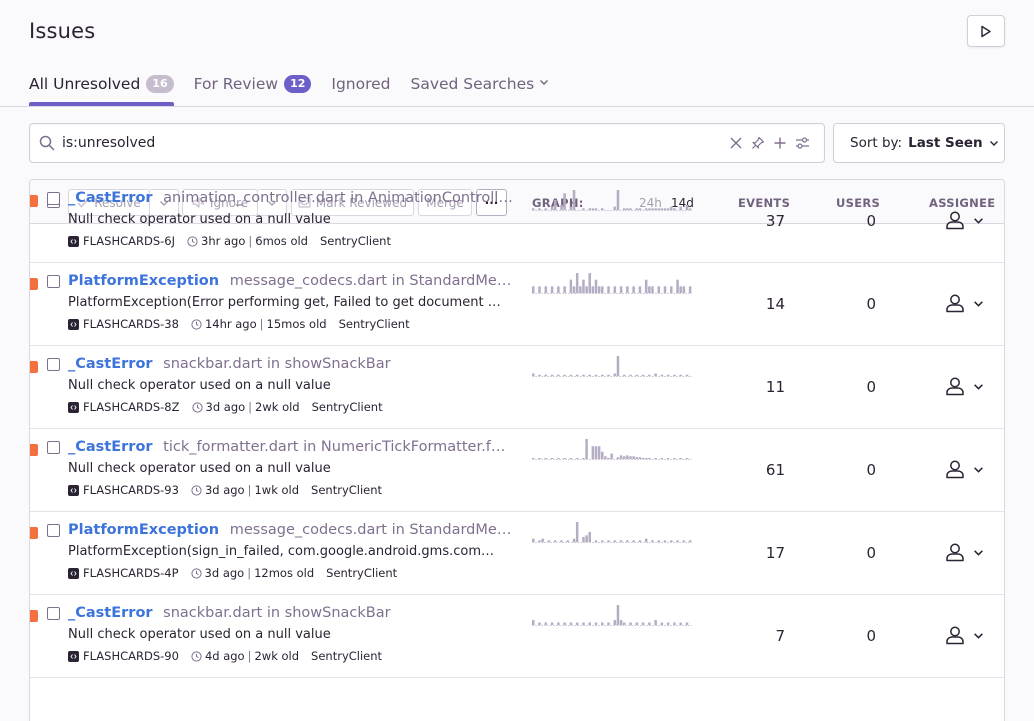 This screenshot has height=721, width=1034. I want to click on last-seen: 14hr ago, so click(231, 324).